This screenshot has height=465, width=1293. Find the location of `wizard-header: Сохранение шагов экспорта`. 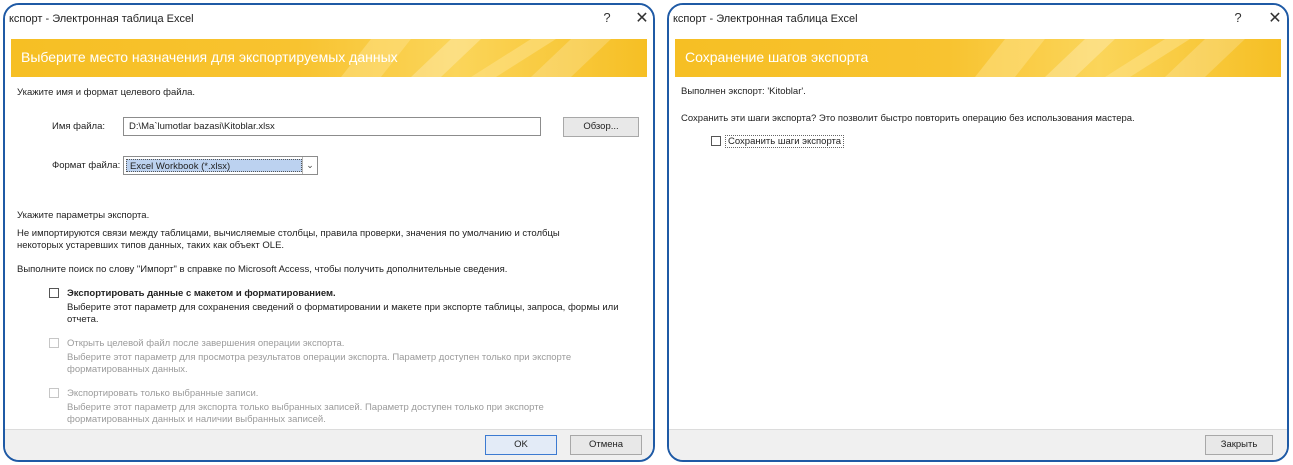

wizard-header: Сохранение шагов экспорта is located at coordinates (978, 58).